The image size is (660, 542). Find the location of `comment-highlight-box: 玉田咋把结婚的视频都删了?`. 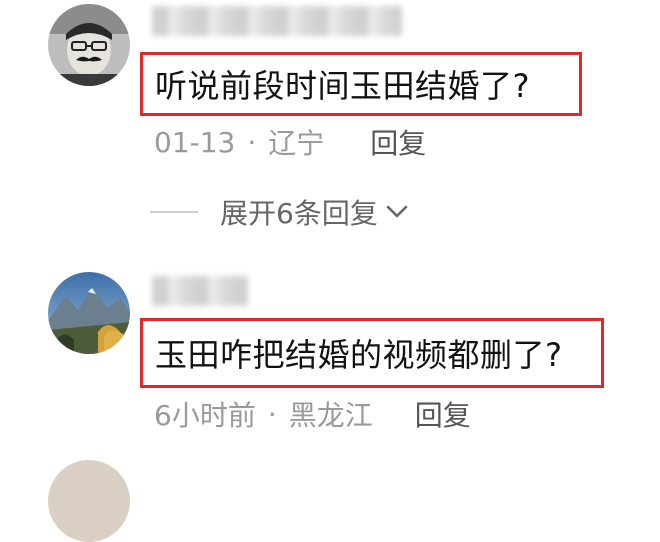

comment-highlight-box: 玉田咋把结婚的视频都删了? is located at coordinates (372, 353).